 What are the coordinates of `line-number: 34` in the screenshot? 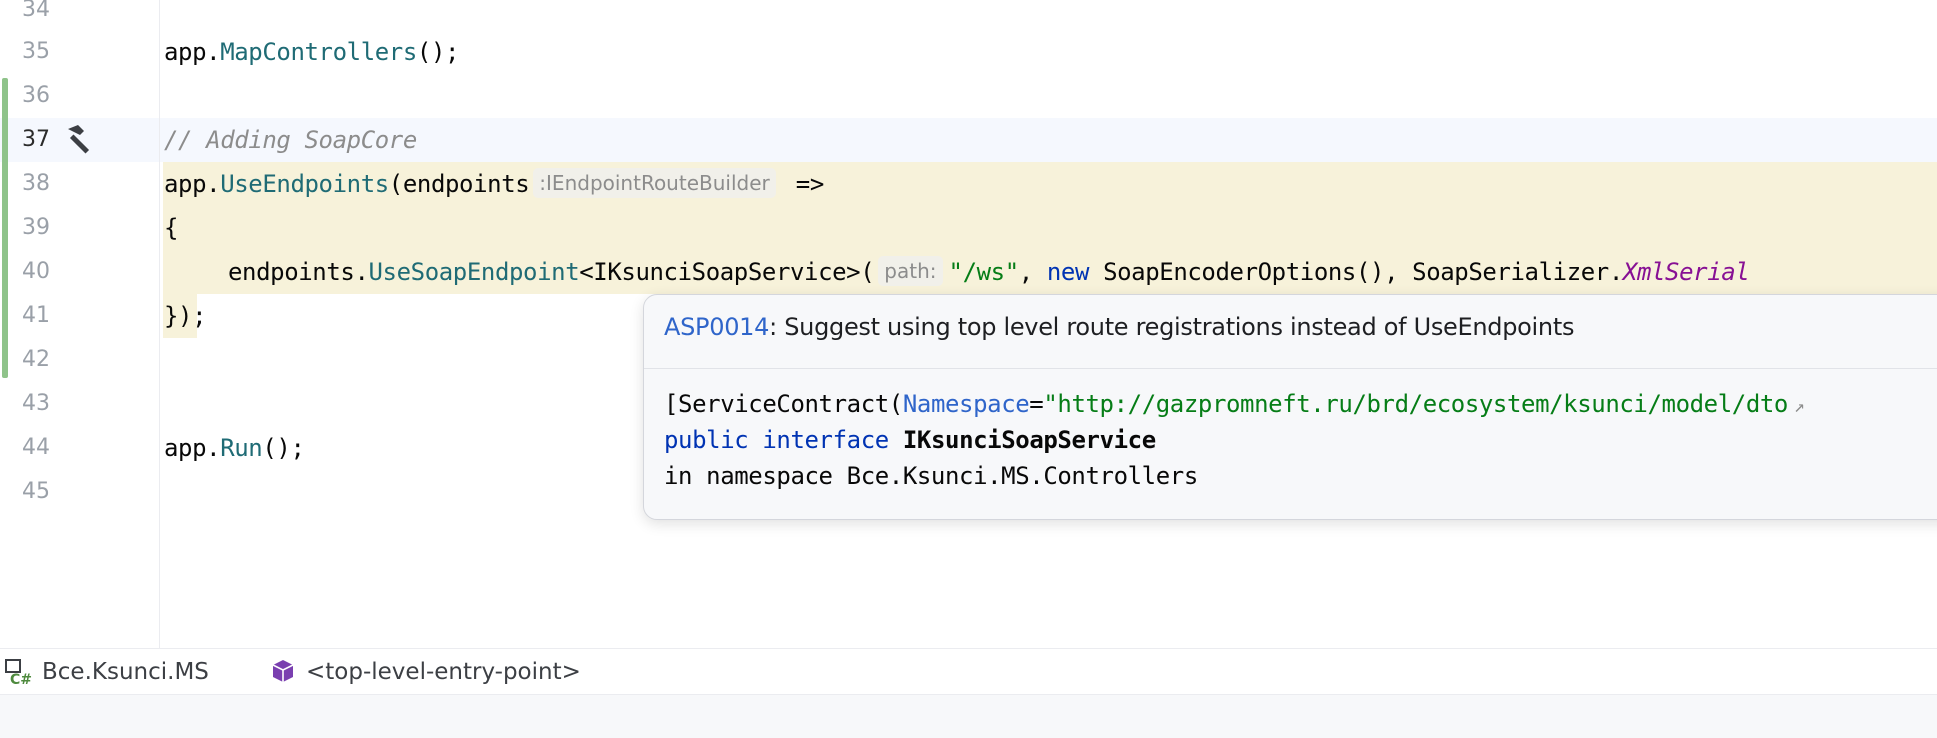 It's located at (36, 11).